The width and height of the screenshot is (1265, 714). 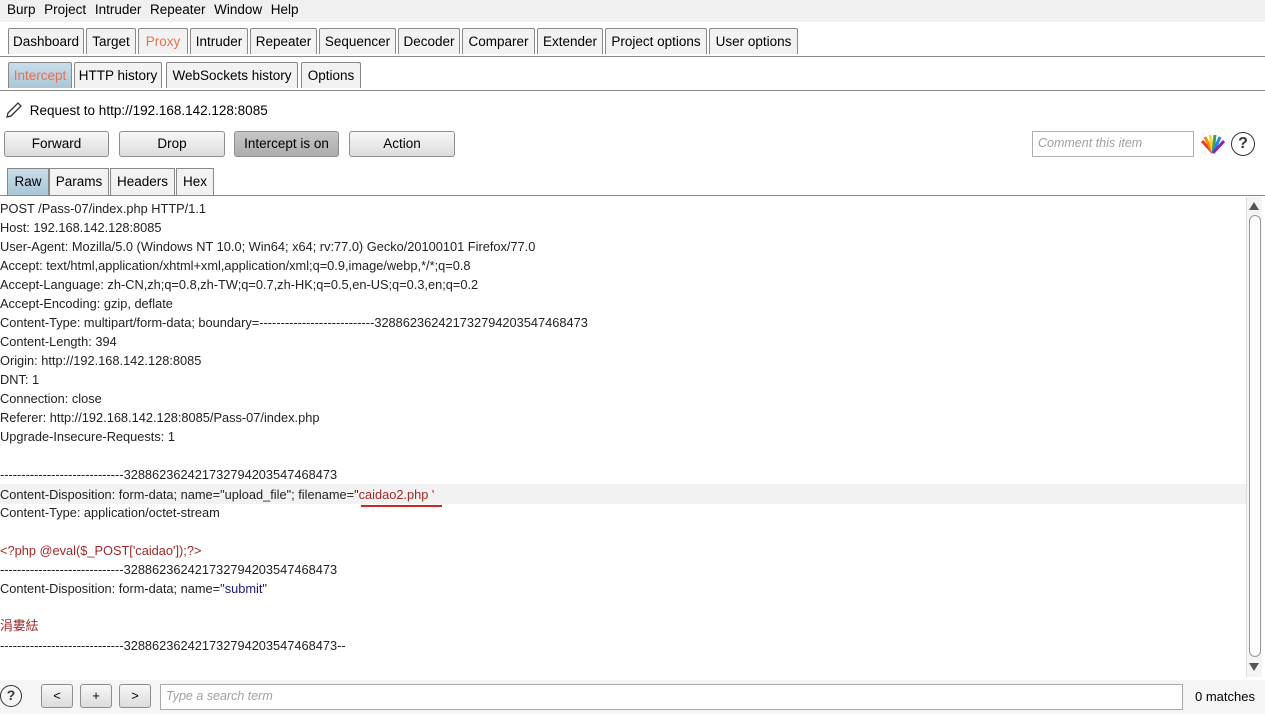 What do you see at coordinates (40, 75) in the screenshot?
I see `tab-intercept: Intercept` at bounding box center [40, 75].